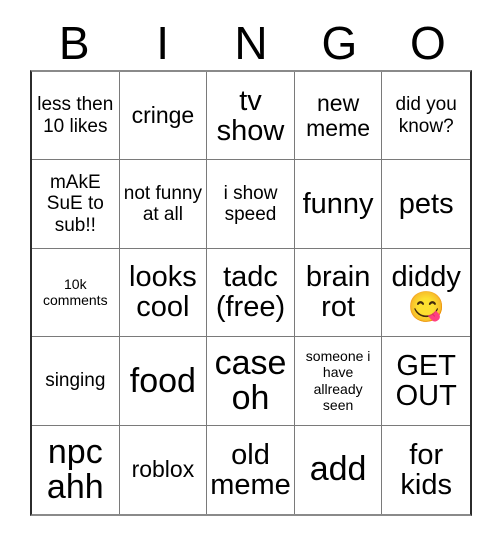 This screenshot has width=500, height=544. I want to click on bingo-cell-g2: funny, so click(338, 204).